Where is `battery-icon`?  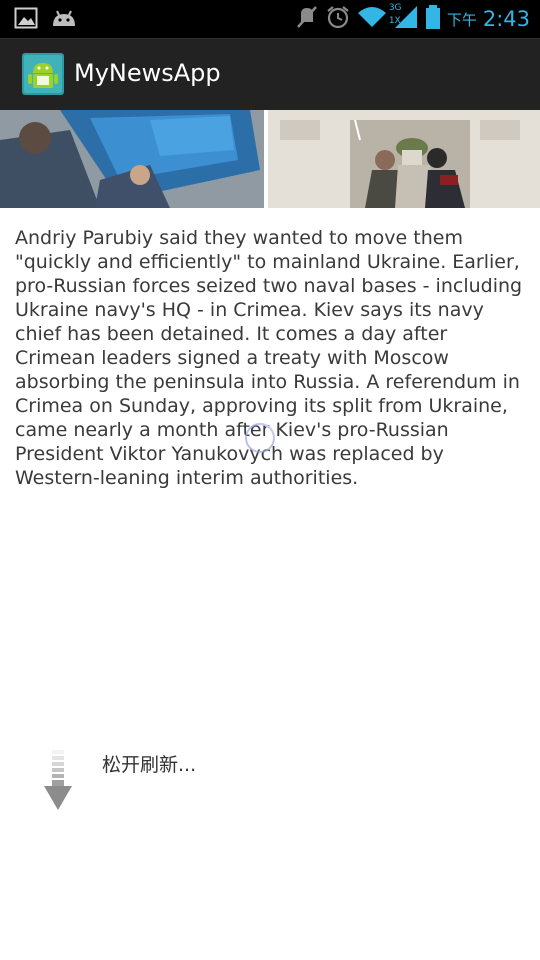
battery-icon is located at coordinates (433, 19).